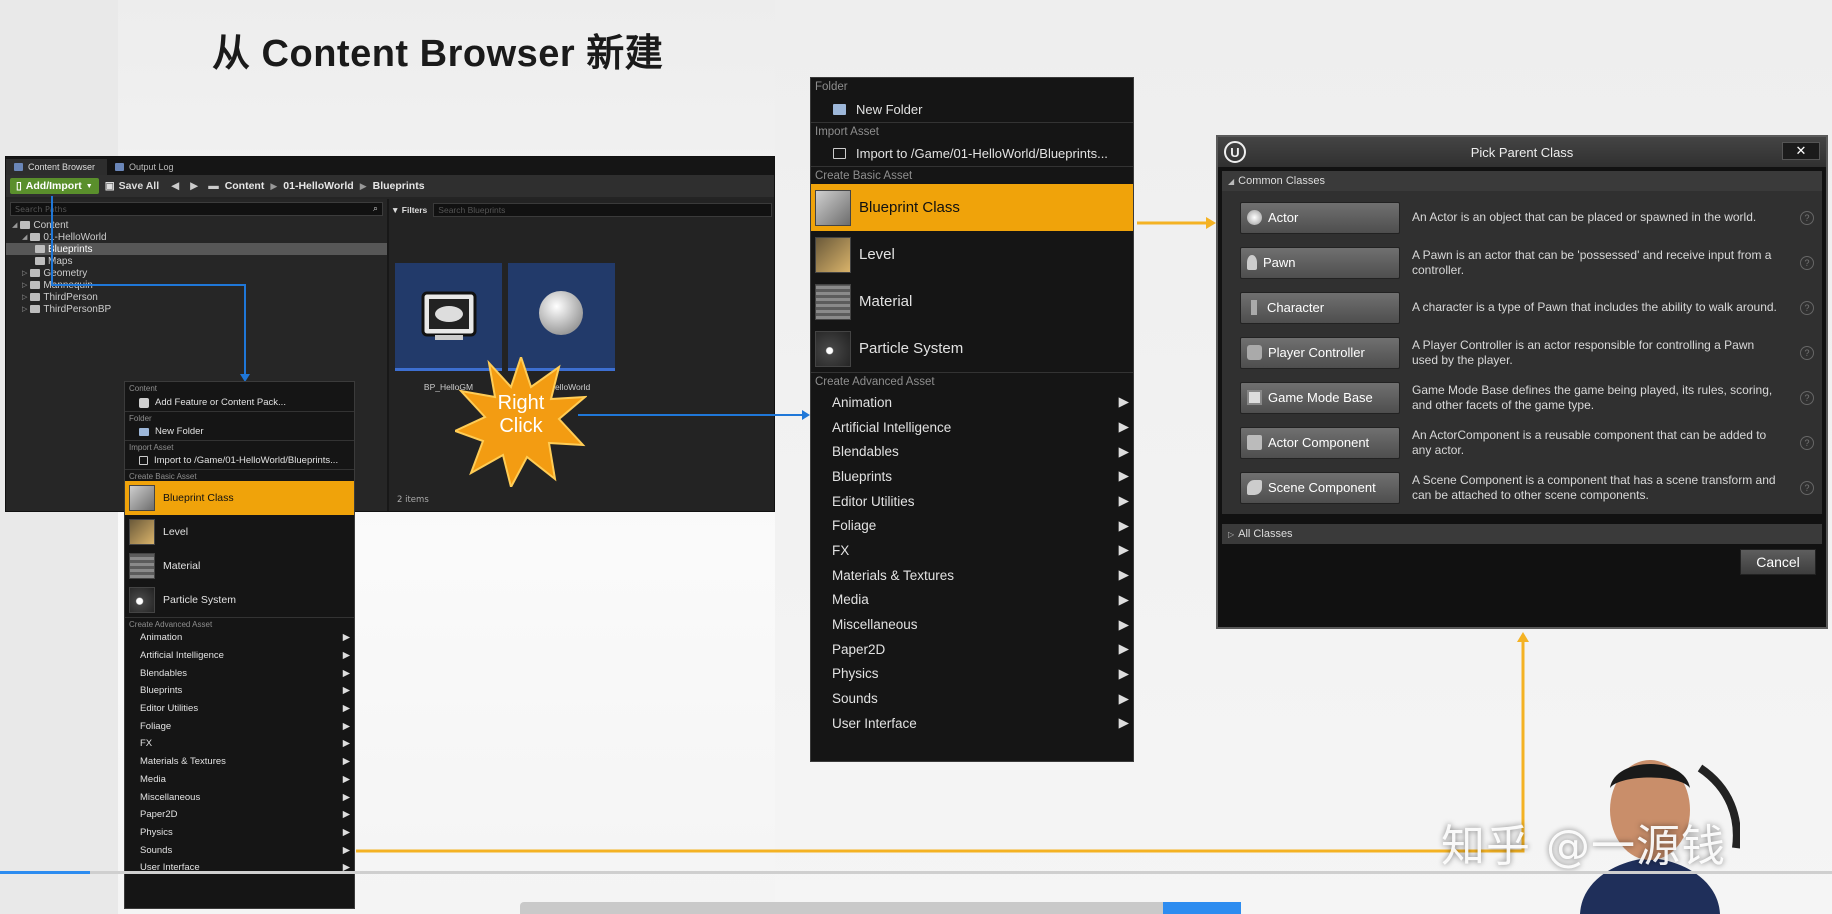 Image resolution: width=1832 pixels, height=914 pixels. Describe the element at coordinates (1316, 352) in the screenshot. I see `class-name: Player Controller` at that location.